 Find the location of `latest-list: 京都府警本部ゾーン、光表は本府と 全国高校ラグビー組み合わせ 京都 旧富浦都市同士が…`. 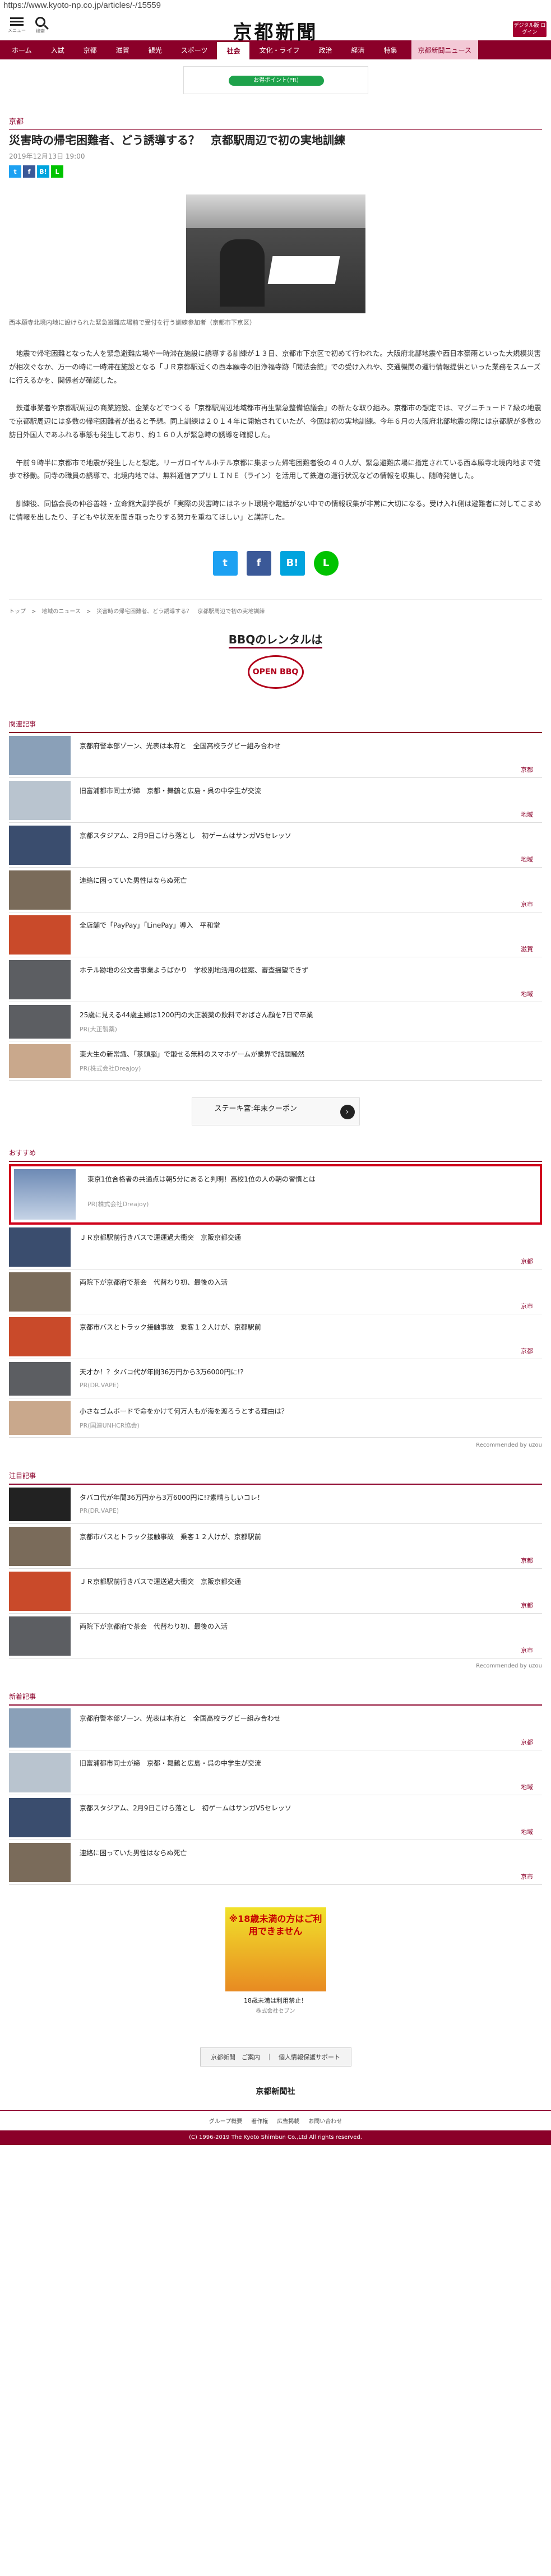

latest-list: 京都府警本部ゾーン、光表は本府と 全国高校ラグビー組み合わせ 京都 旧富浦都市同士が… is located at coordinates (275, 1795).